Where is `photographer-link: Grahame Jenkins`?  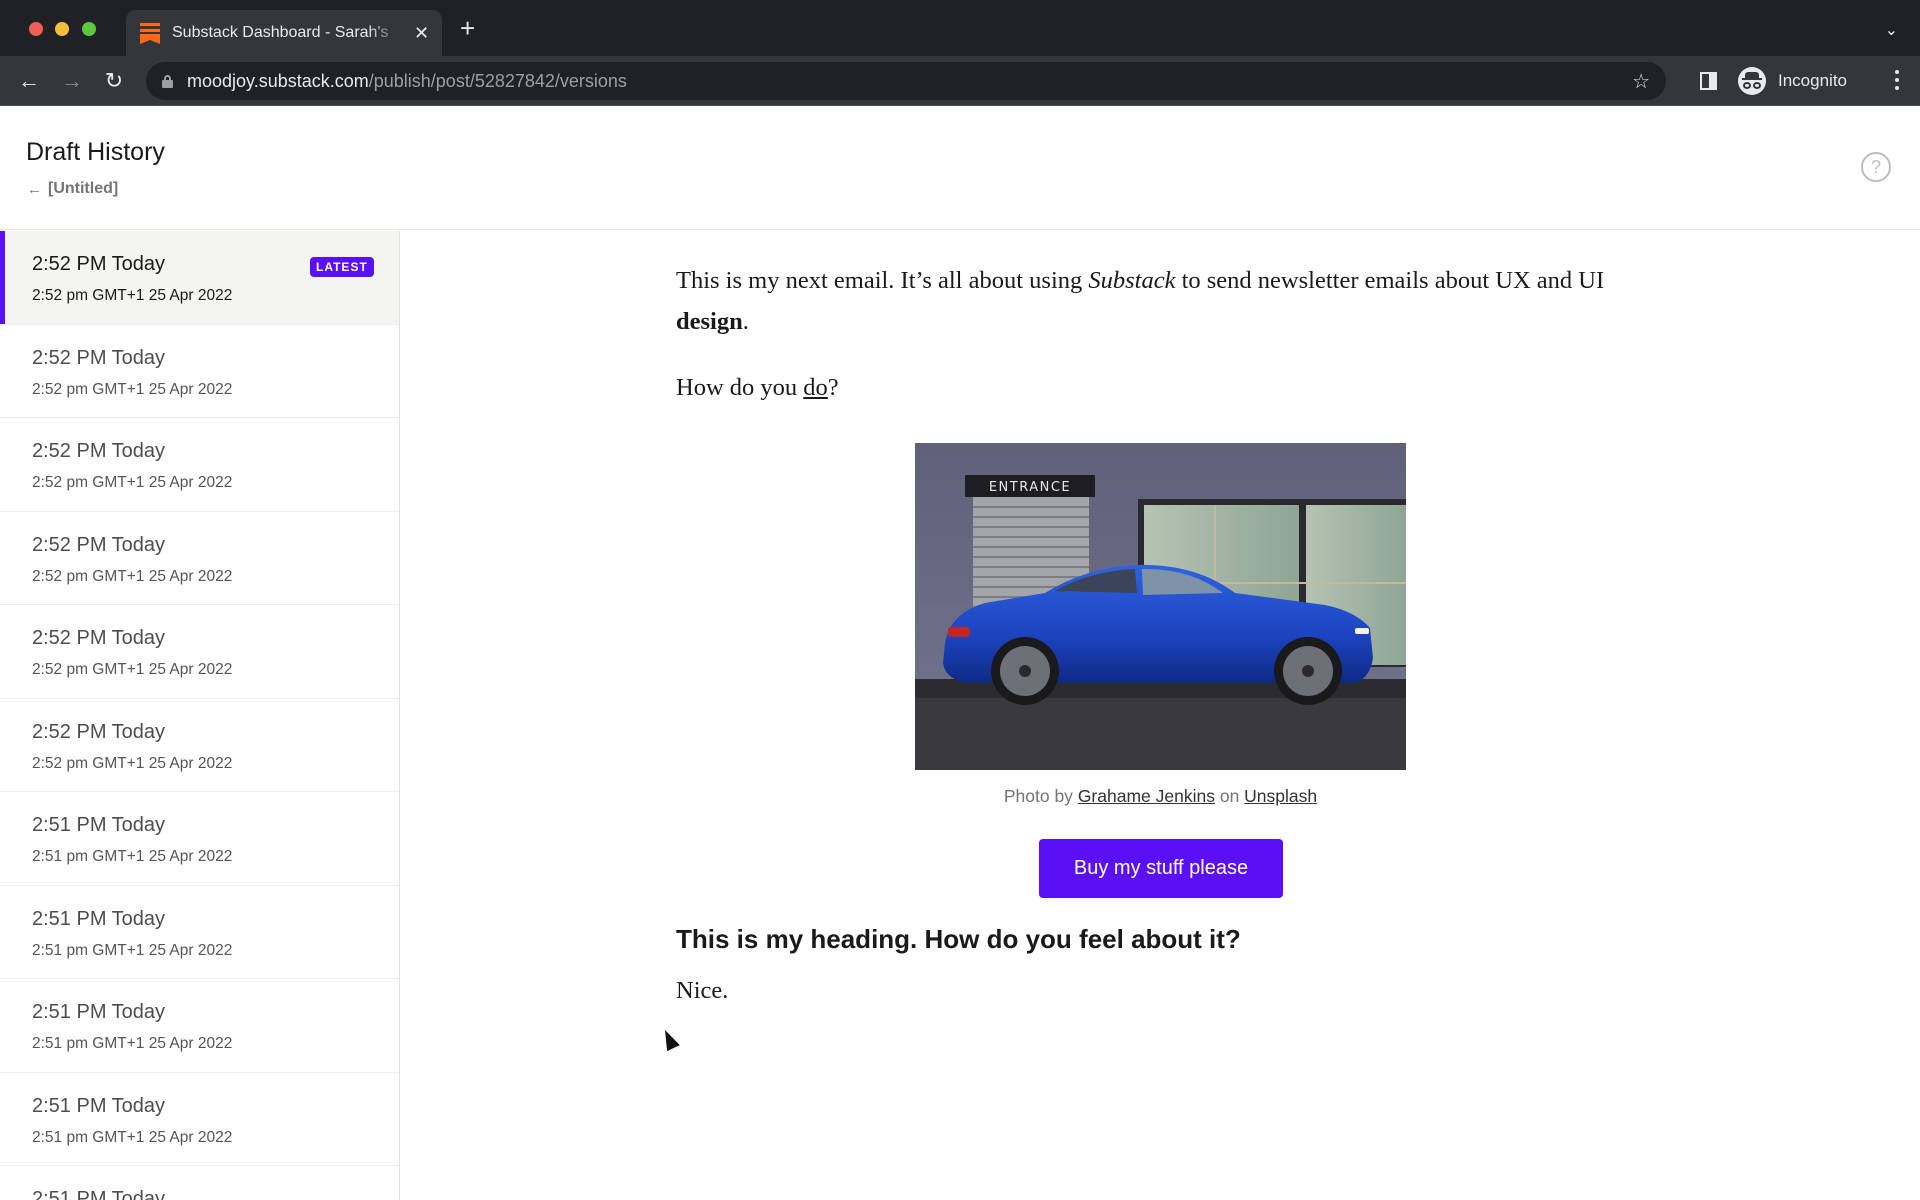
photographer-link: Grahame Jenkins is located at coordinates (1146, 796).